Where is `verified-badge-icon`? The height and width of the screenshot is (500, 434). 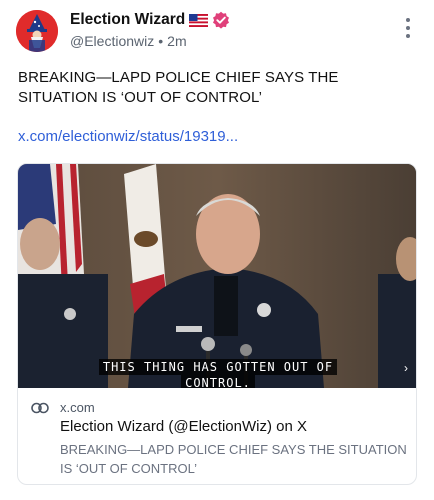
verified-badge-icon is located at coordinates (221, 20).